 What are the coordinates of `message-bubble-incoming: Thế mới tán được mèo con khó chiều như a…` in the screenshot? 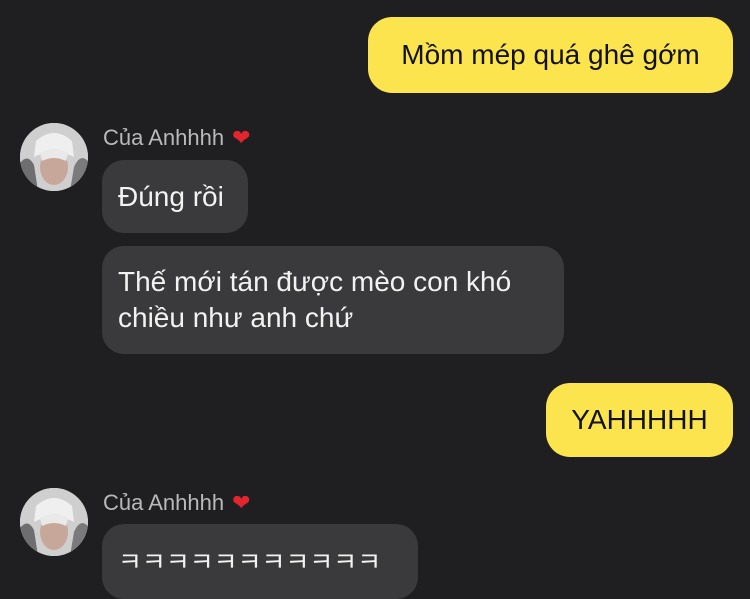 It's located at (333, 300).